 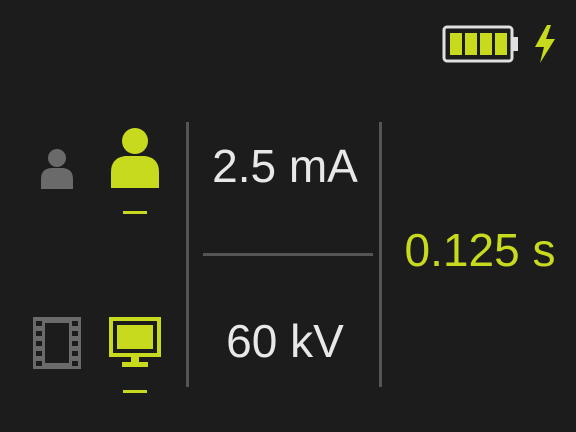 What do you see at coordinates (57, 343) in the screenshot?
I see `film-icon` at bounding box center [57, 343].